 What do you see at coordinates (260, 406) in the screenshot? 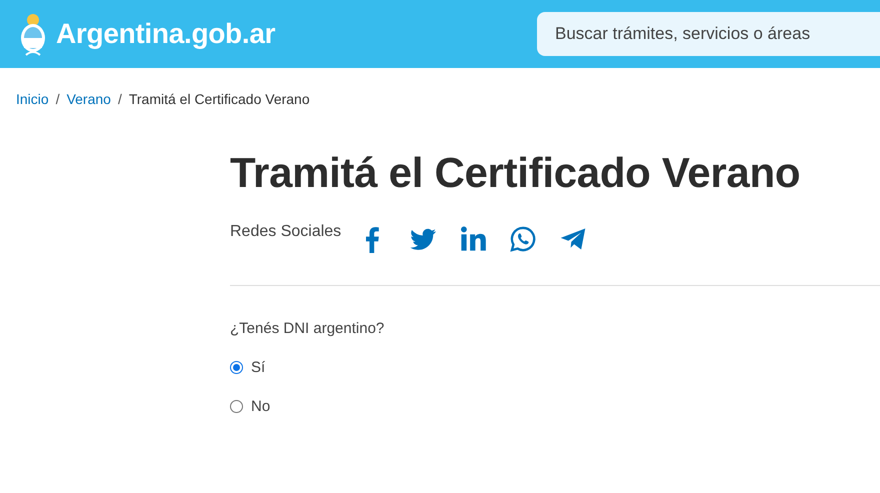
I see `radio-label: No` at bounding box center [260, 406].